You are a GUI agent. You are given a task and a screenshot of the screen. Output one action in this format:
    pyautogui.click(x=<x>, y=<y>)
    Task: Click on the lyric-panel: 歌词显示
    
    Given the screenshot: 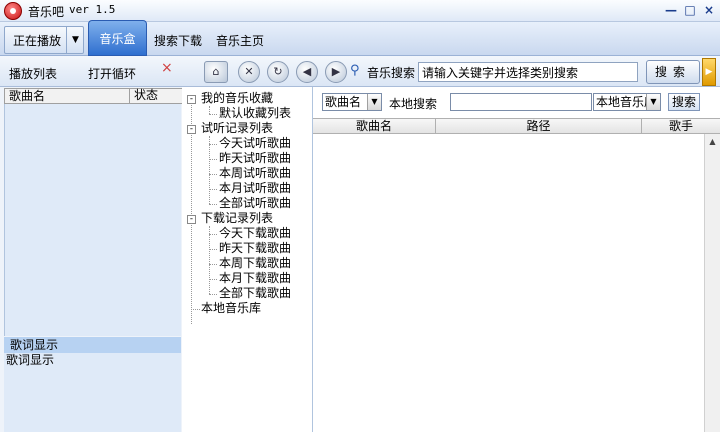 What is the action you would take?
    pyautogui.click(x=92, y=392)
    